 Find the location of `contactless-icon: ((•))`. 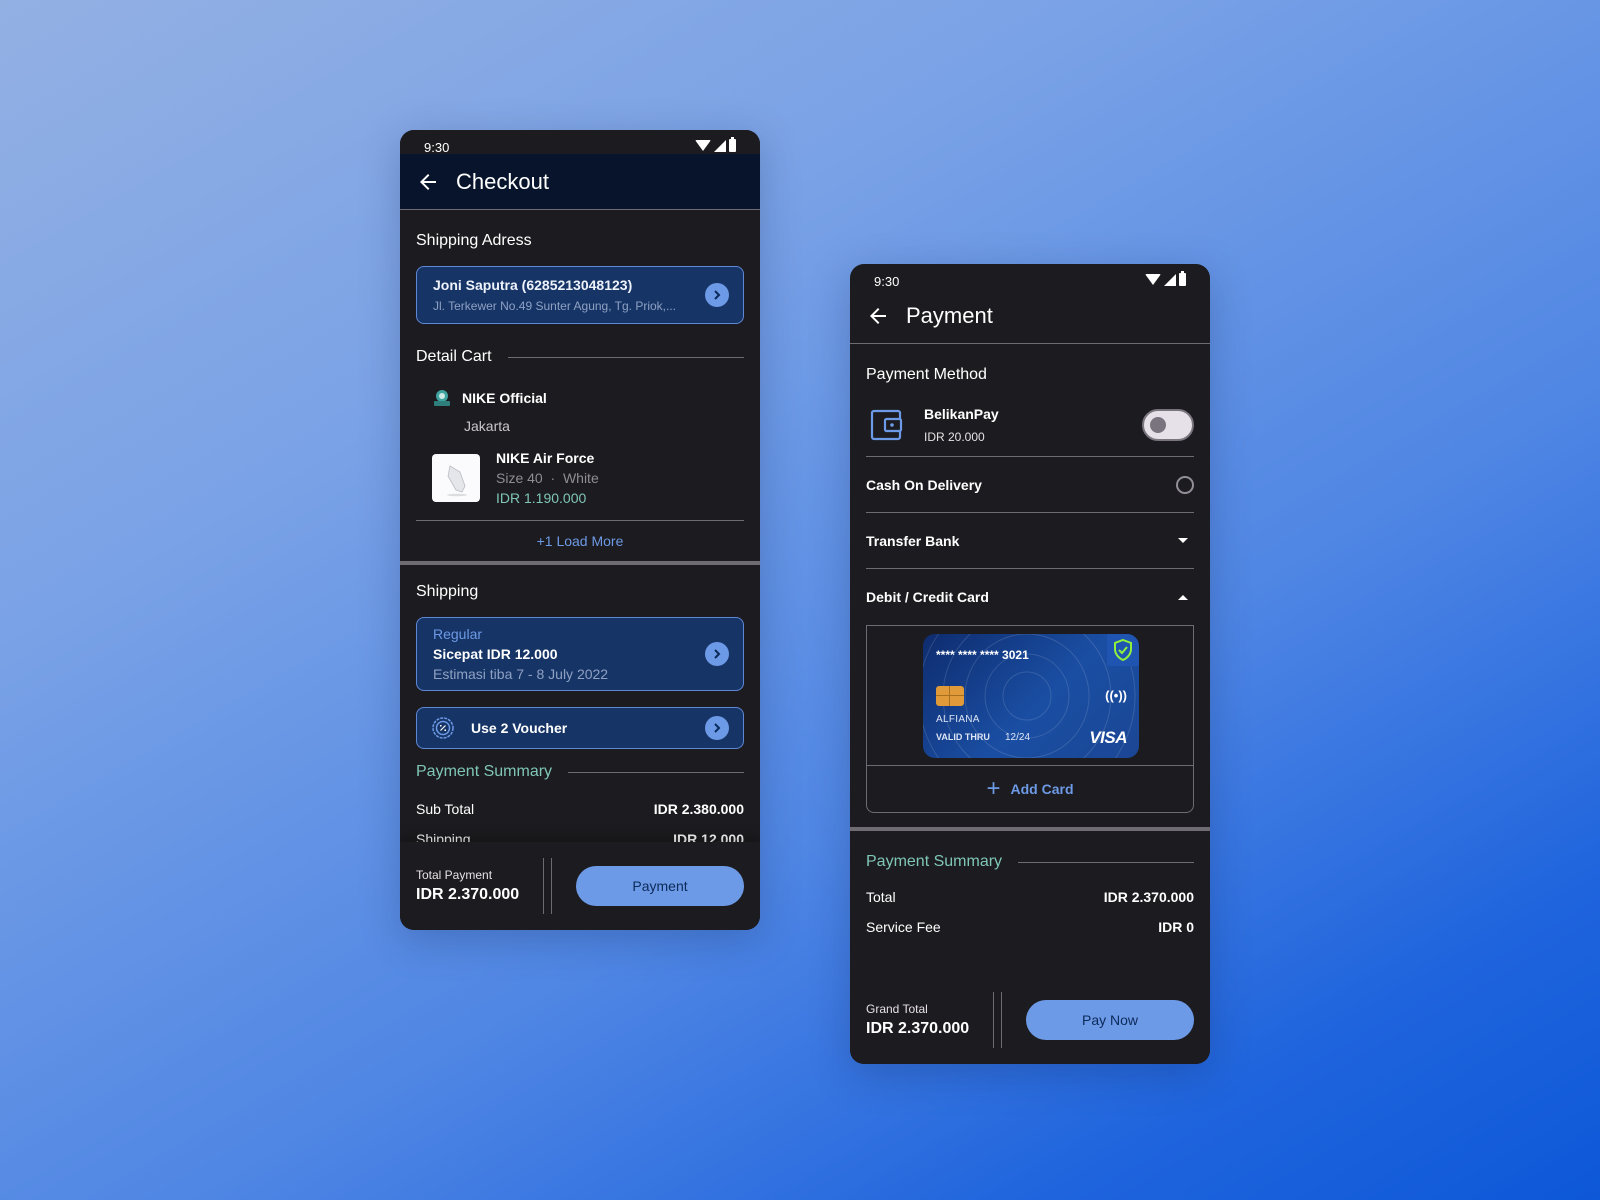

contactless-icon: ((•)) is located at coordinates (1116, 695).